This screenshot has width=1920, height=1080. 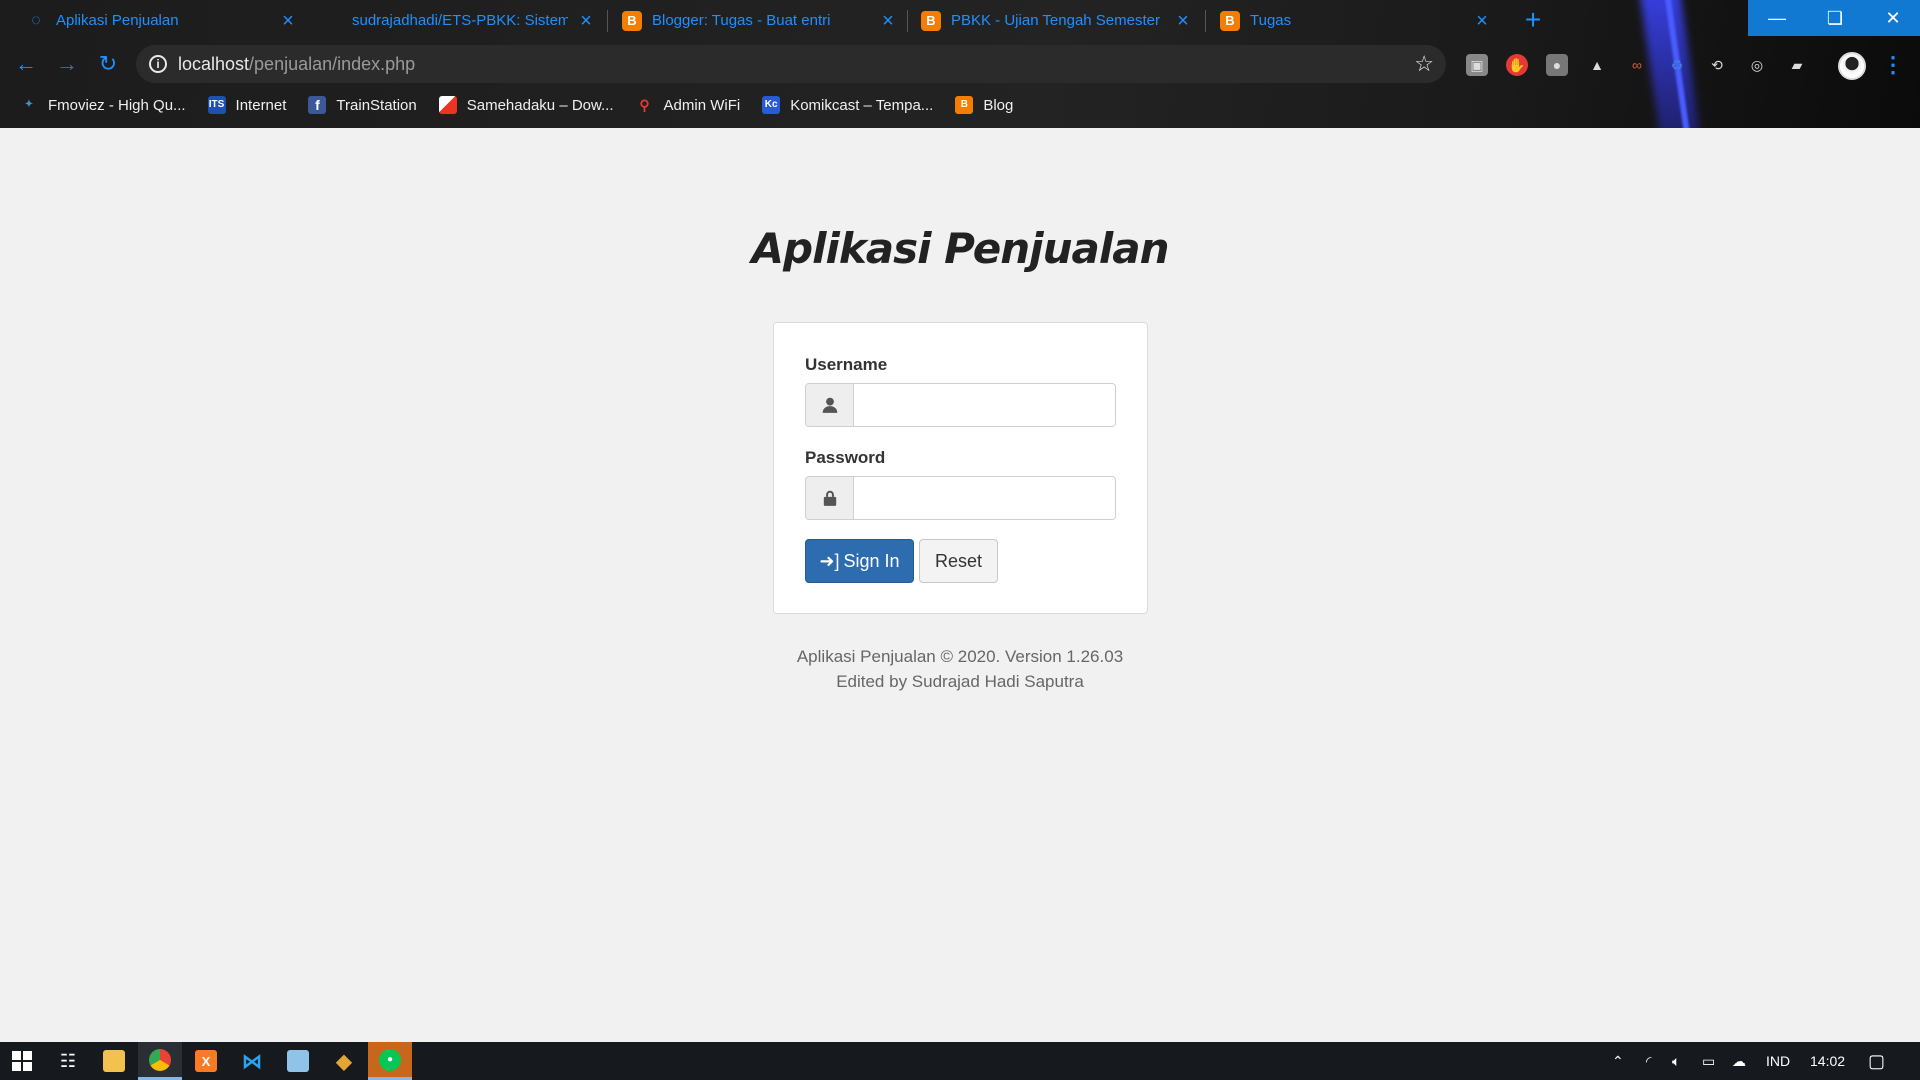 I want to click on password-input-group, so click(x=960, y=498).